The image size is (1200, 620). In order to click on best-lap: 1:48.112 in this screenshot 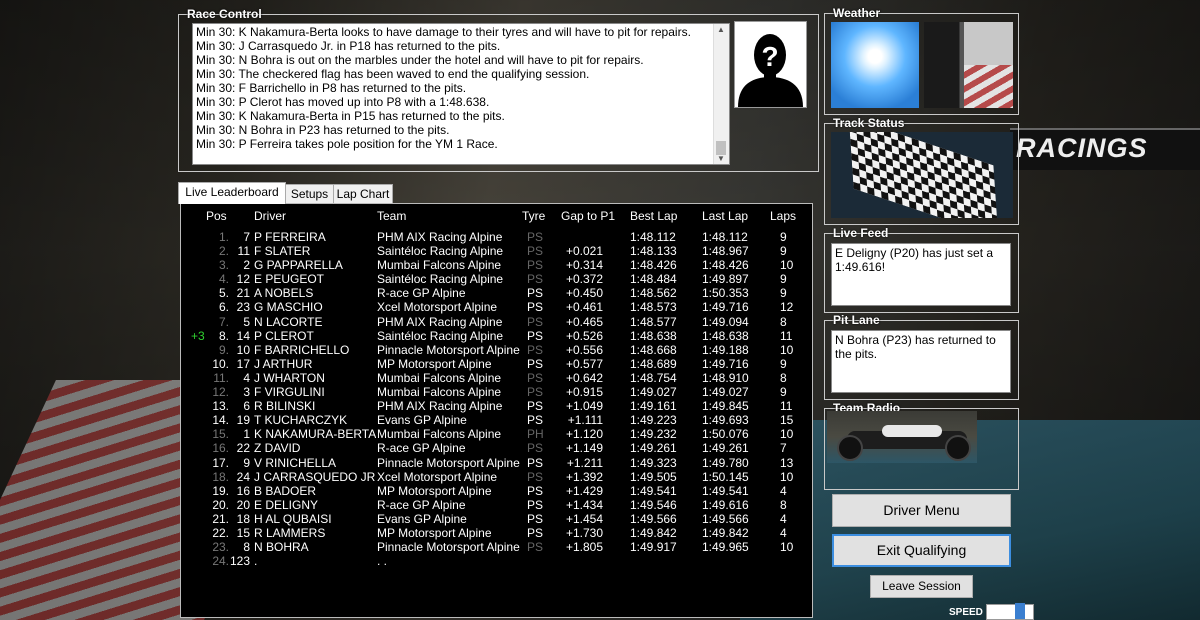, I will do `click(653, 237)`.